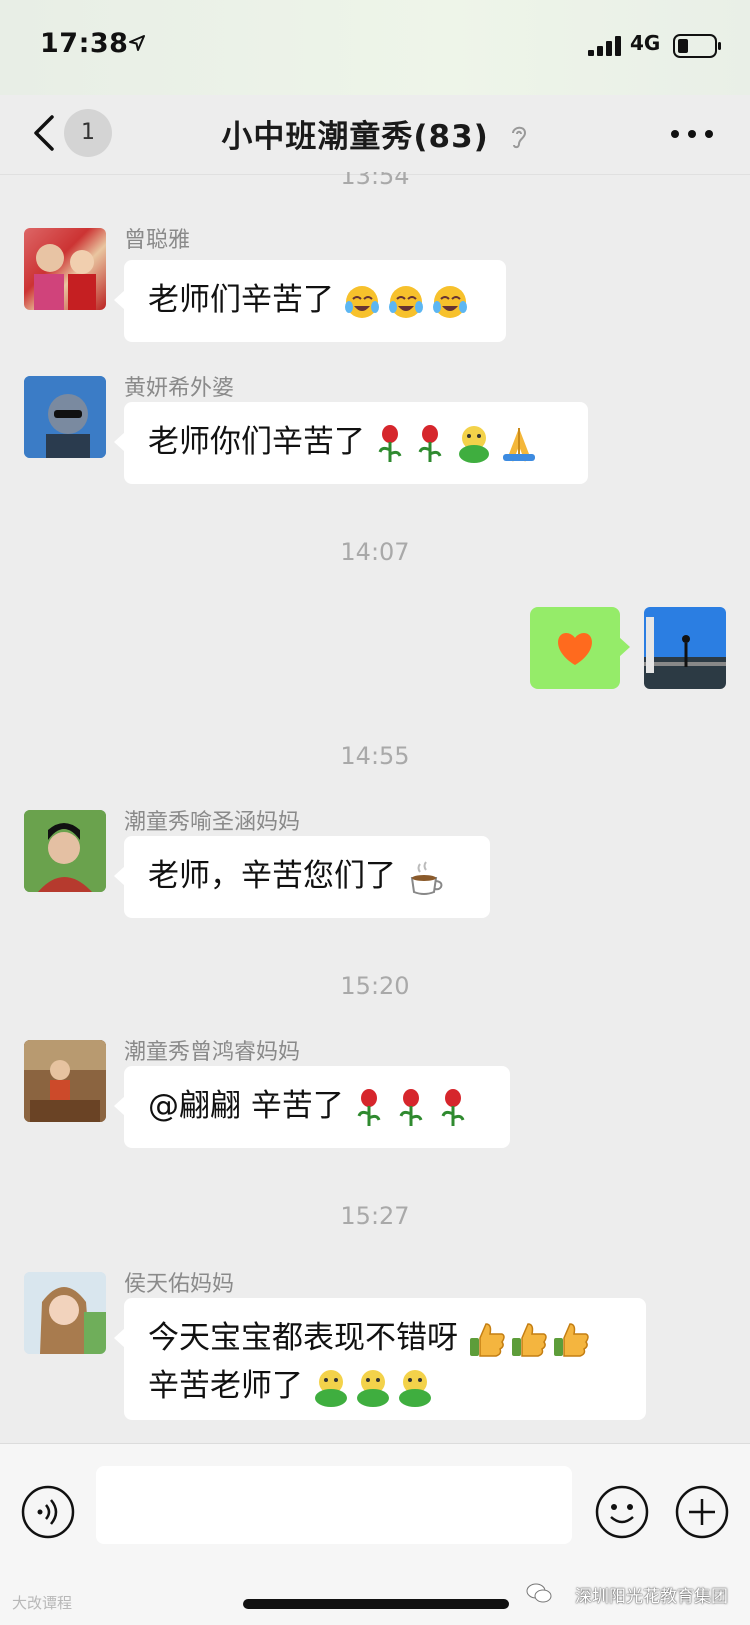 The width and height of the screenshot is (750, 1625). What do you see at coordinates (376, 1604) in the screenshot?
I see `home-indicator` at bounding box center [376, 1604].